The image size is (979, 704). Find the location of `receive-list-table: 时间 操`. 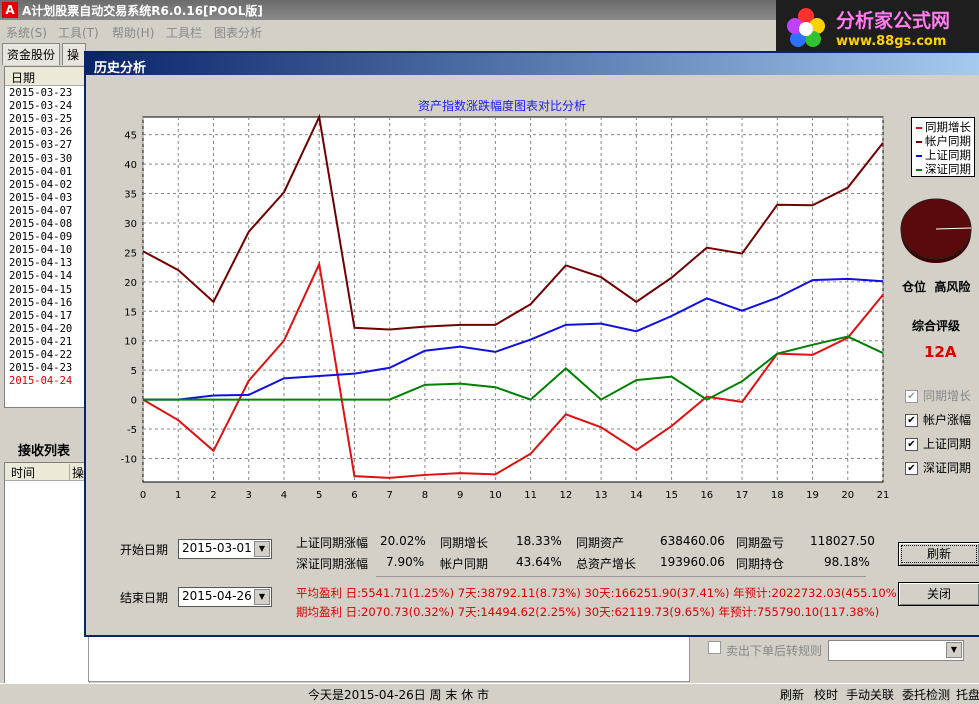

receive-list-table: 时间 操 is located at coordinates (47, 574).